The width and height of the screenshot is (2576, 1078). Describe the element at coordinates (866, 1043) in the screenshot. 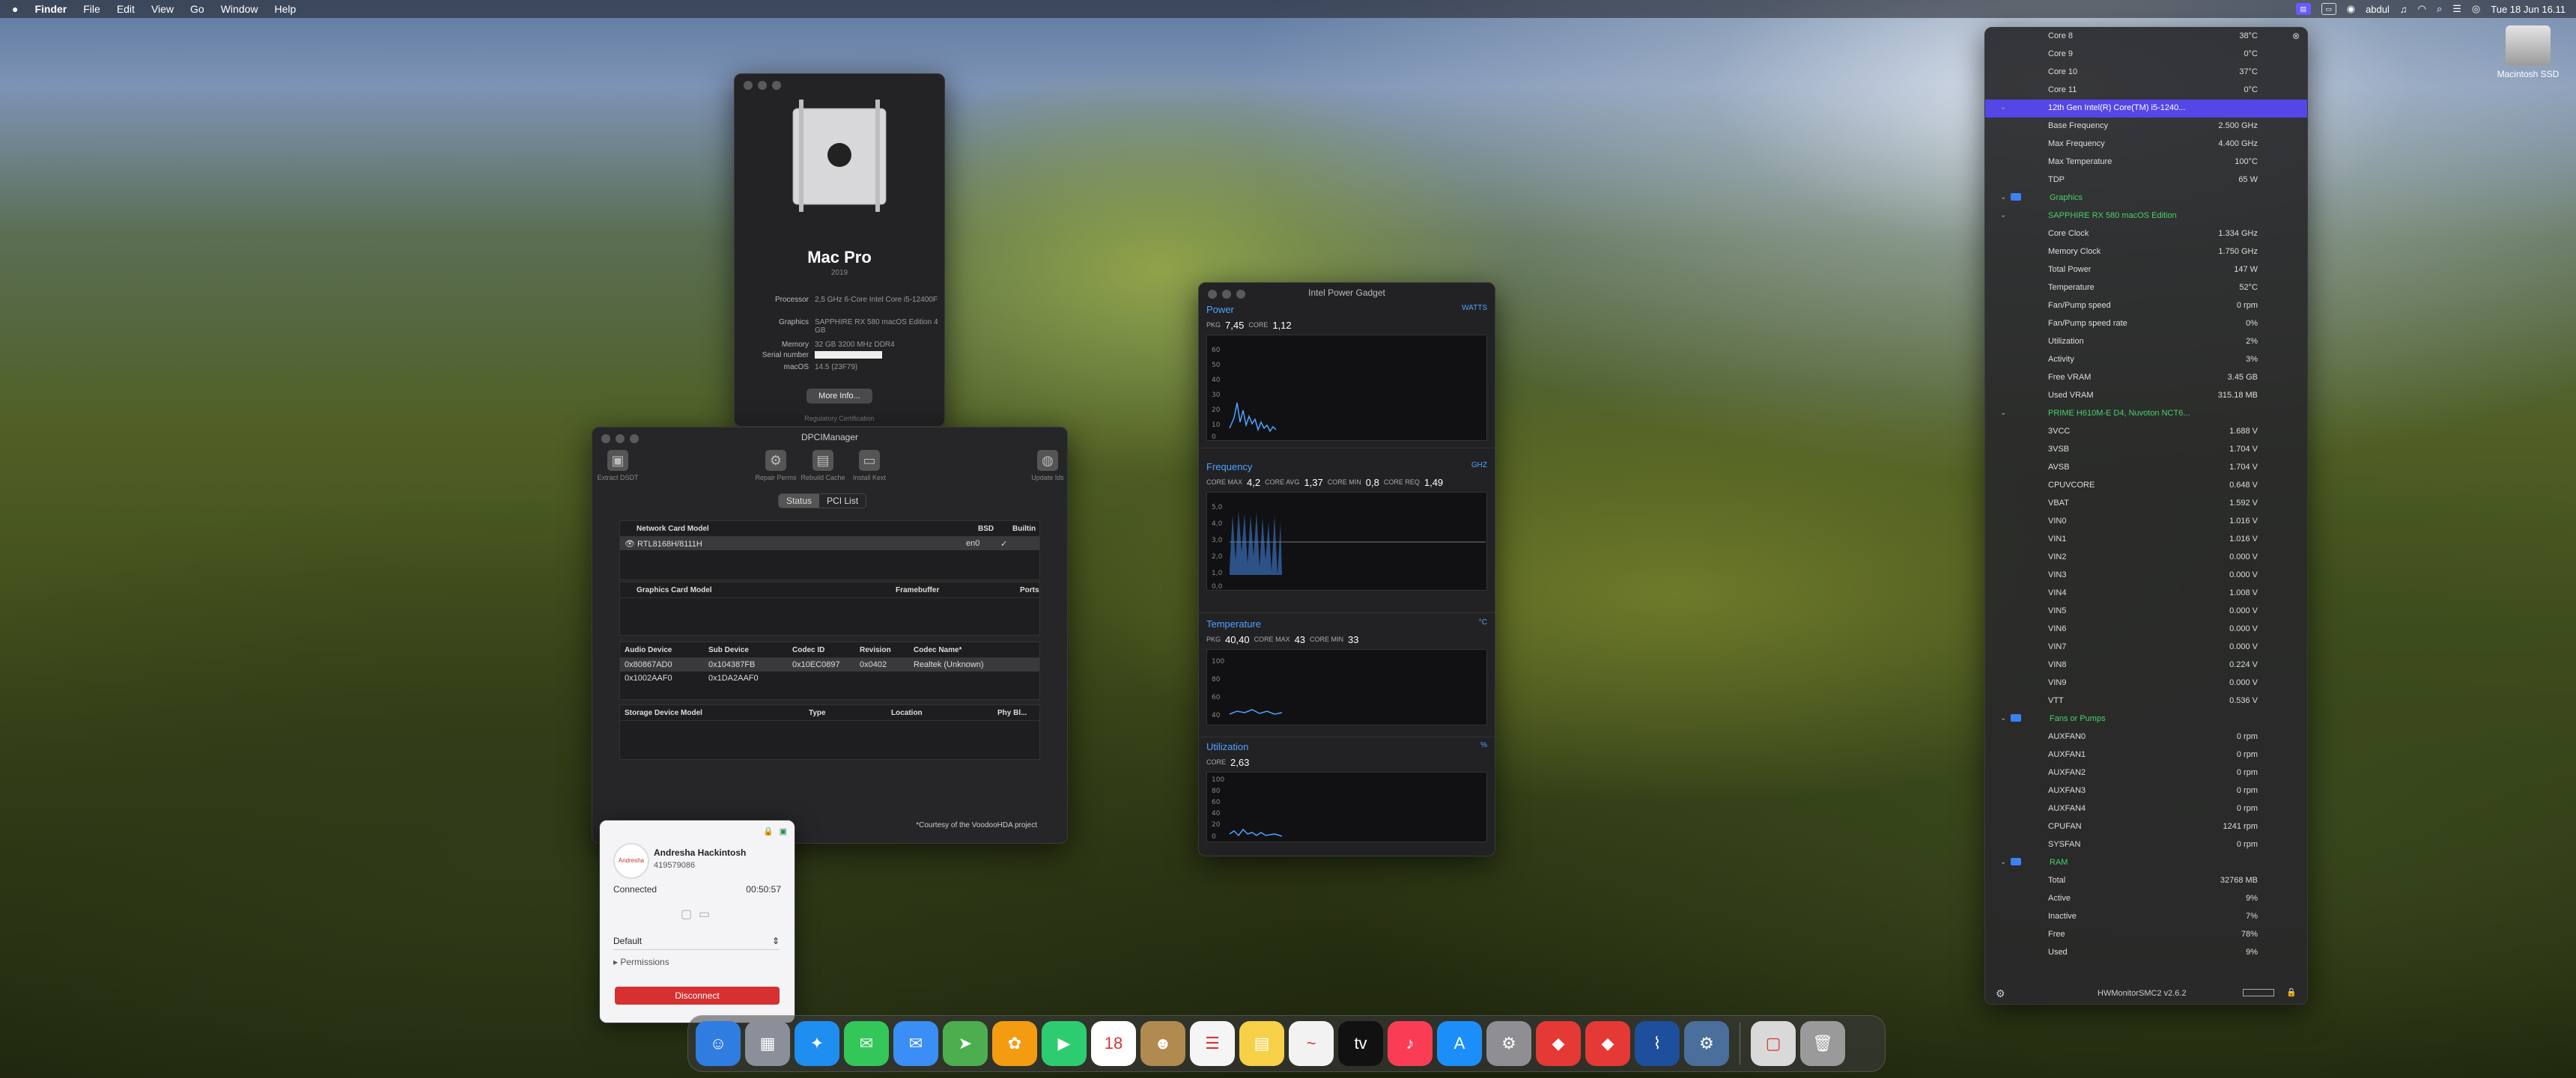

I see `messages-icon: ✉` at that location.